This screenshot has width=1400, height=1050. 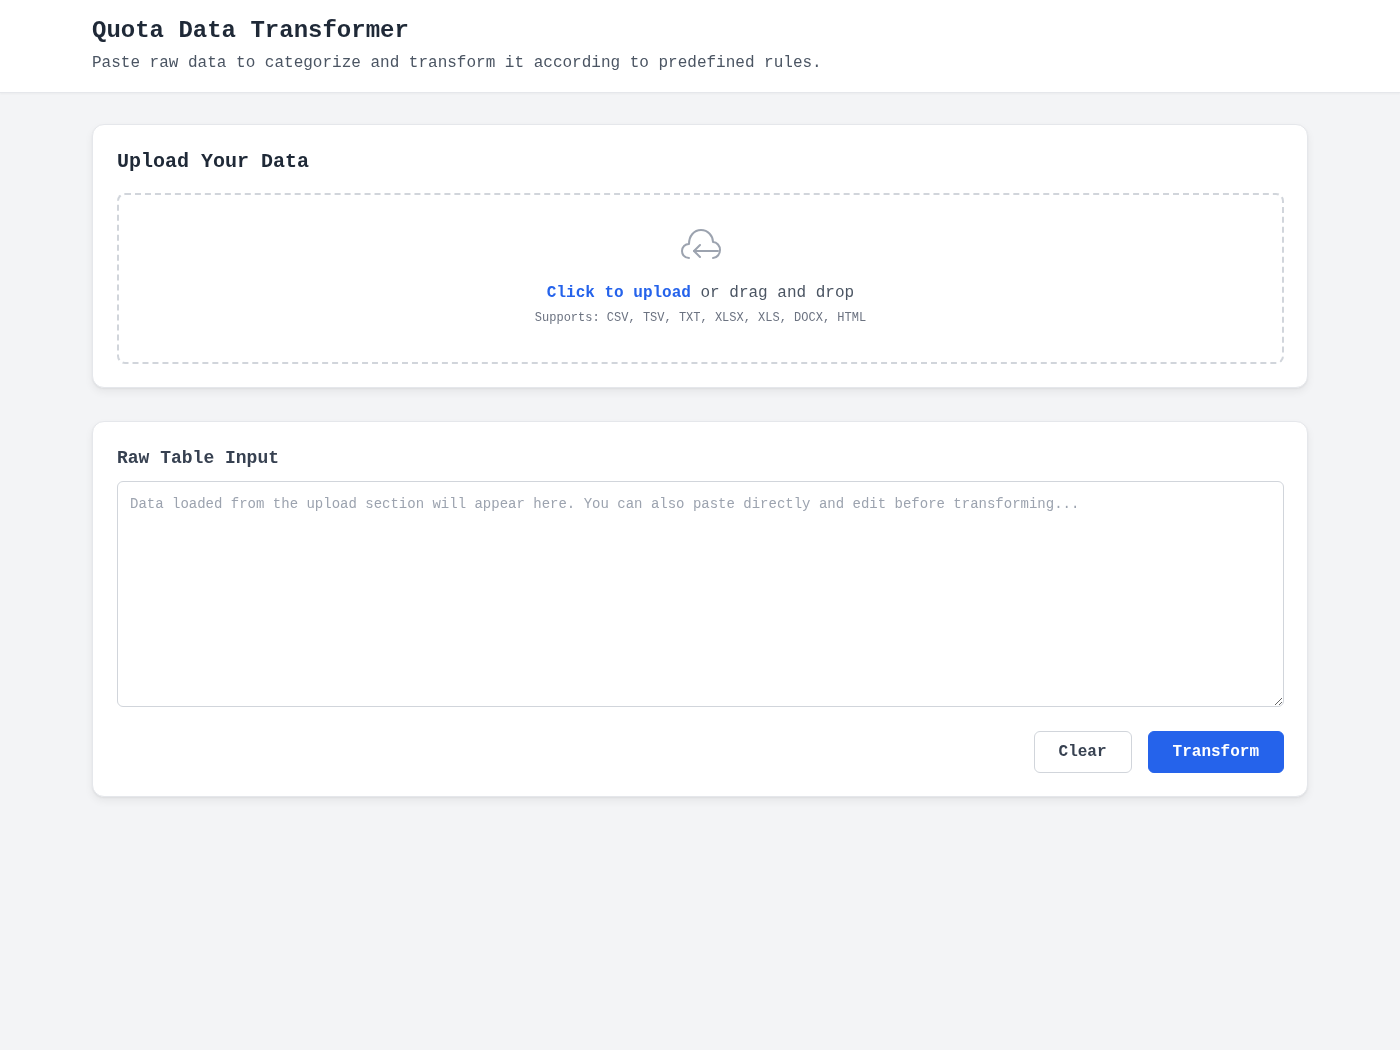 I want to click on supported-formats: Supports: CSV, TSV, TXT, XLSX, XLS, DOCX, HTML, so click(x=700, y=318).